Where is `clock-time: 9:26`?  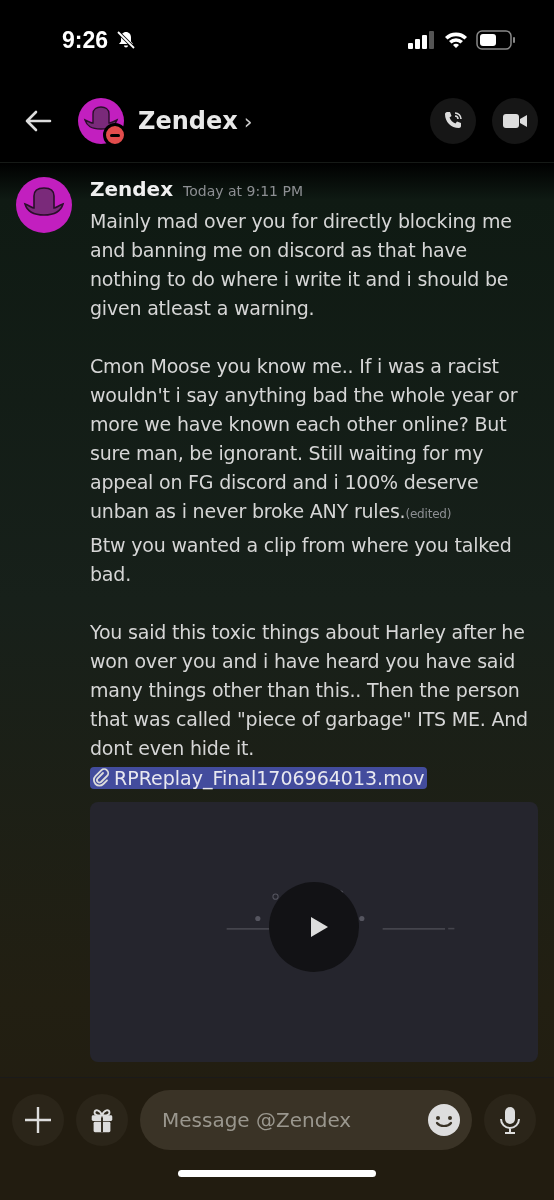
clock-time: 9:26 is located at coordinates (85, 40).